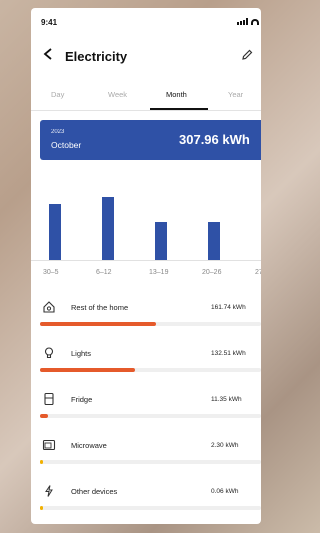  I want to click on home-icon, so click(49, 307).